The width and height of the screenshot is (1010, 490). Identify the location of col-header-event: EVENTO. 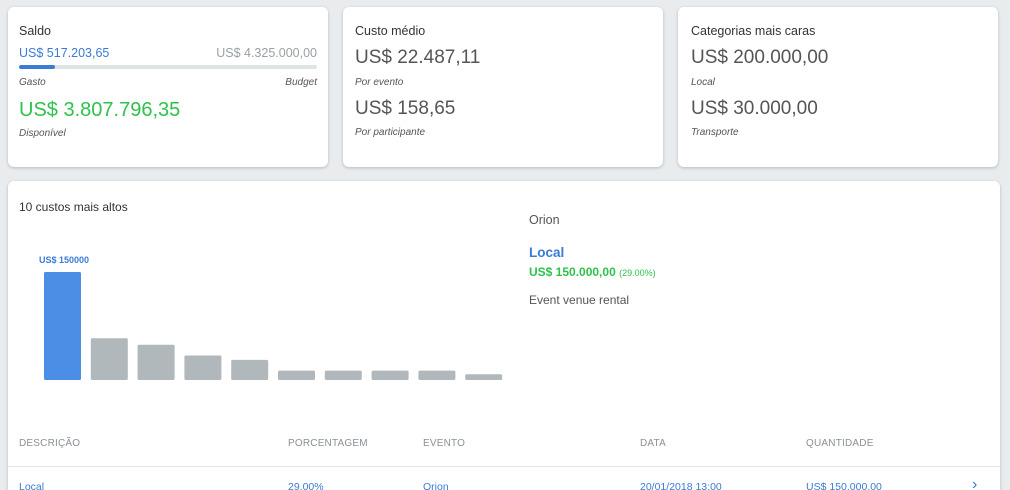
(444, 443).